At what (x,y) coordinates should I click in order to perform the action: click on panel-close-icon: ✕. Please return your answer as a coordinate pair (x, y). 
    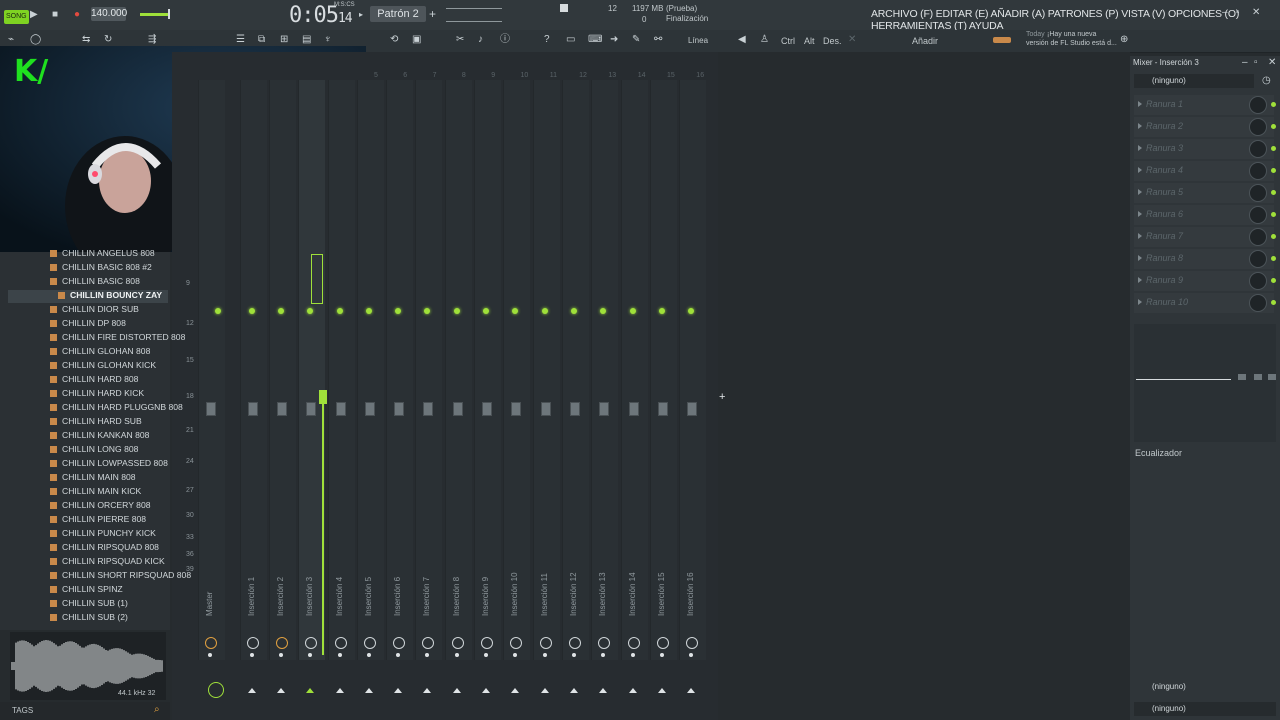
    Looking at the image, I should click on (1272, 63).